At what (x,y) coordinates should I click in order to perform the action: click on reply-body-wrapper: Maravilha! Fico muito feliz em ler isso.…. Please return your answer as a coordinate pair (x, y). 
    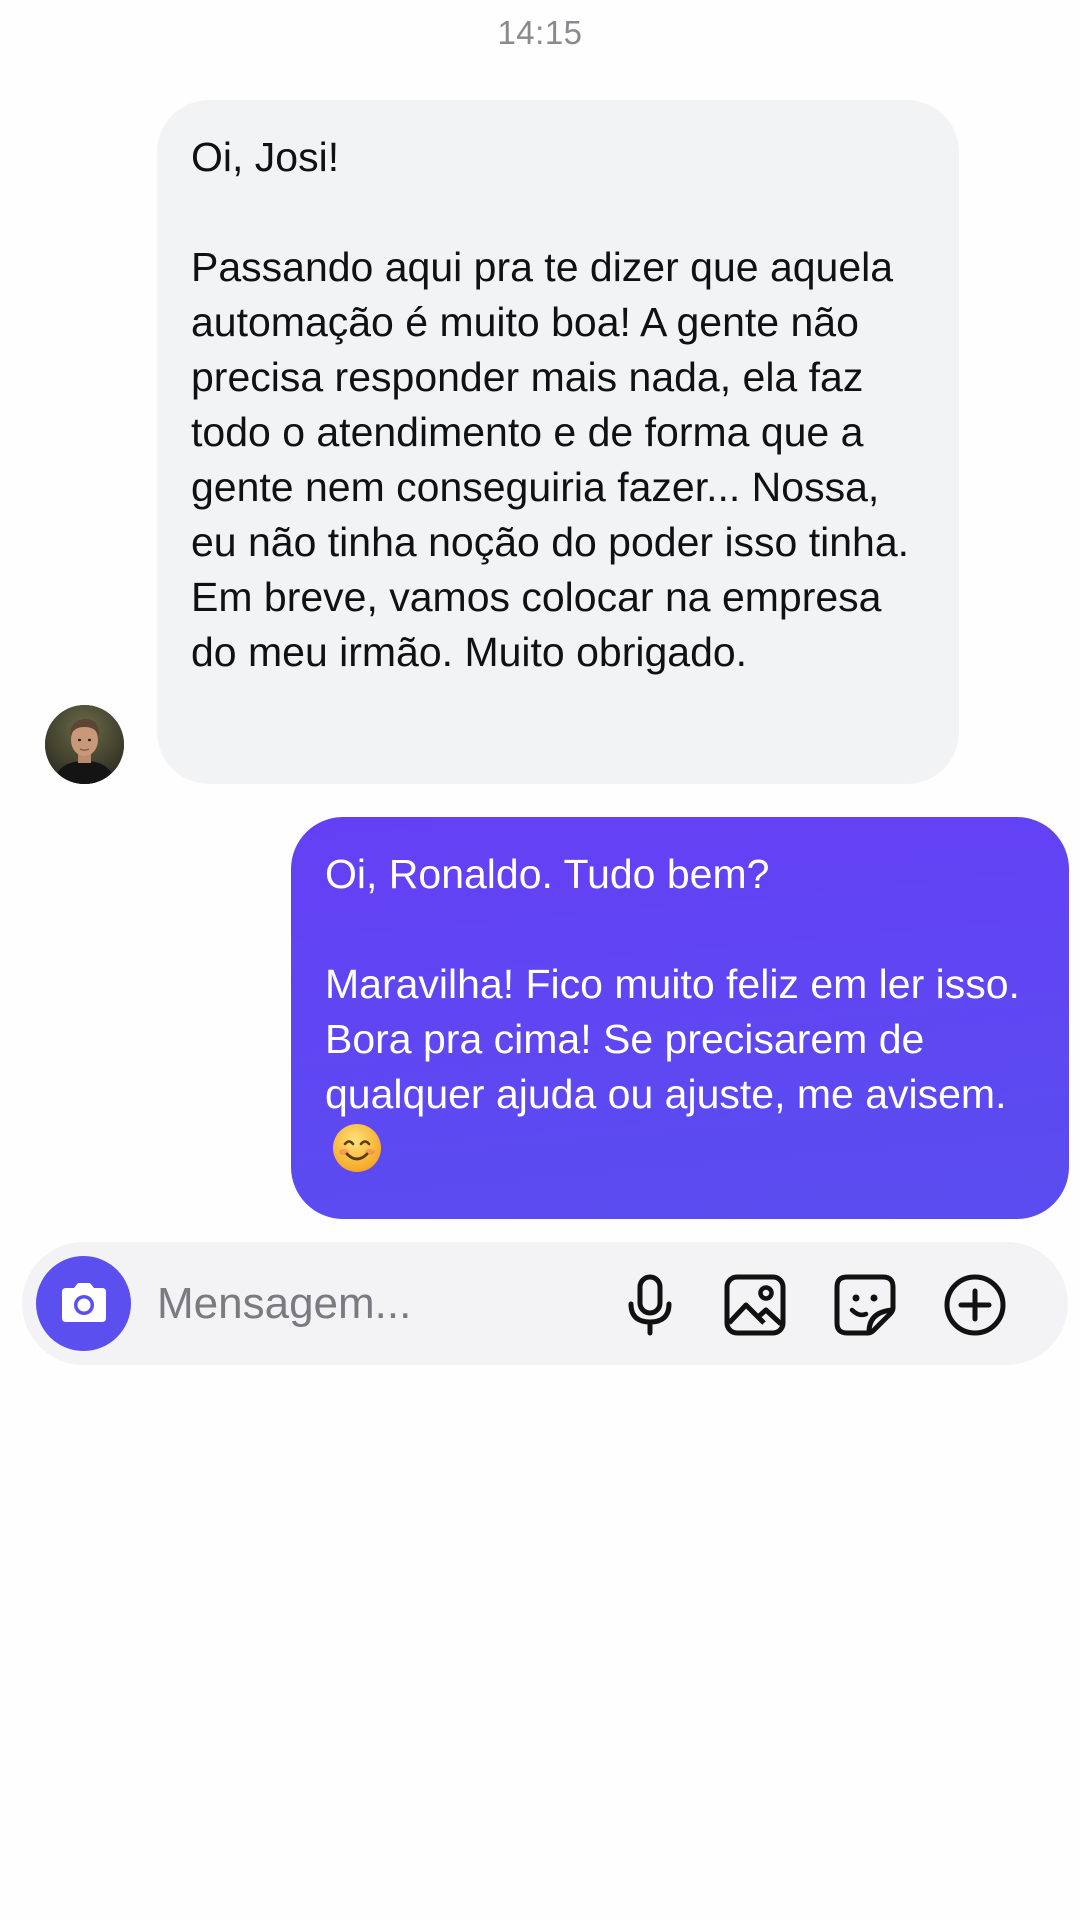
    Looking at the image, I should click on (680, 1067).